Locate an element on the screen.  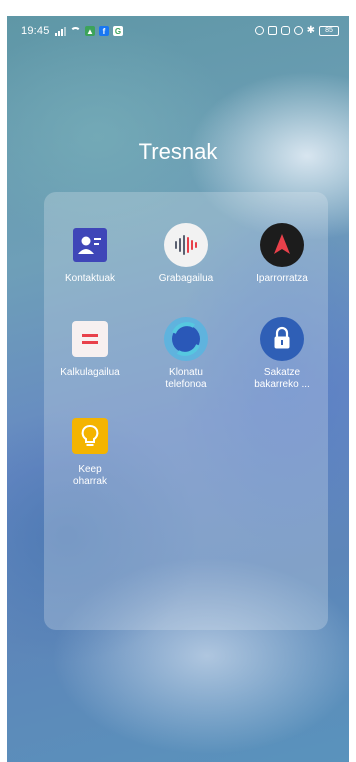
contacts-icon is located at coordinates (90, 245).